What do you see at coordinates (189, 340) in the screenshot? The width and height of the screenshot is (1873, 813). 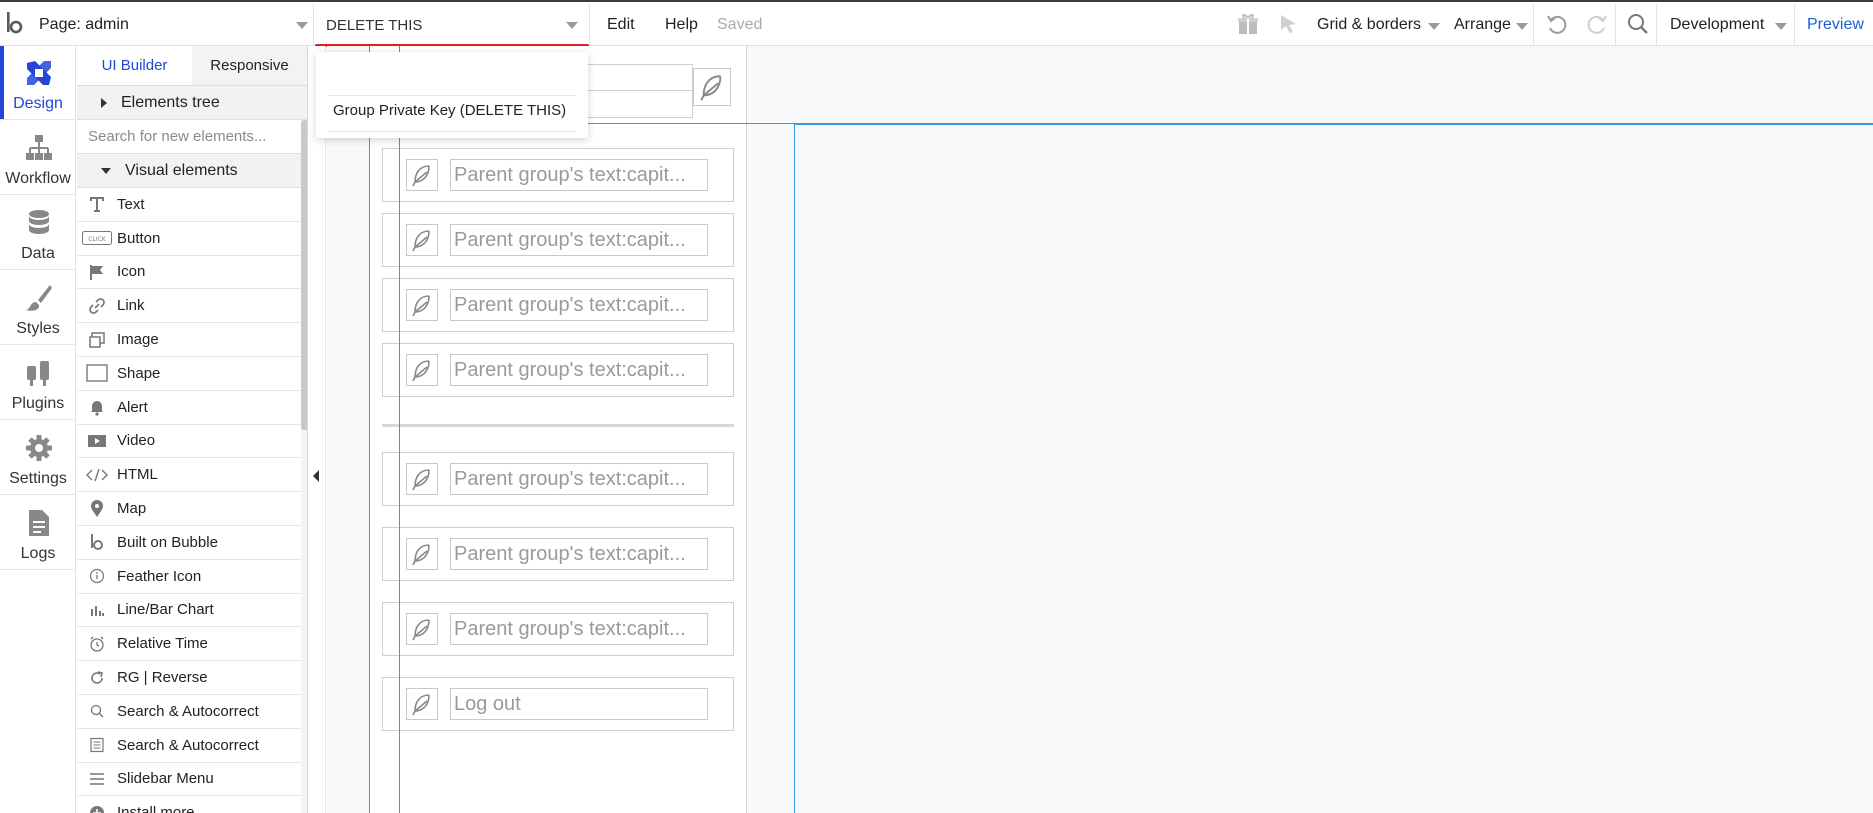 I see `element-item-image: Image` at bounding box center [189, 340].